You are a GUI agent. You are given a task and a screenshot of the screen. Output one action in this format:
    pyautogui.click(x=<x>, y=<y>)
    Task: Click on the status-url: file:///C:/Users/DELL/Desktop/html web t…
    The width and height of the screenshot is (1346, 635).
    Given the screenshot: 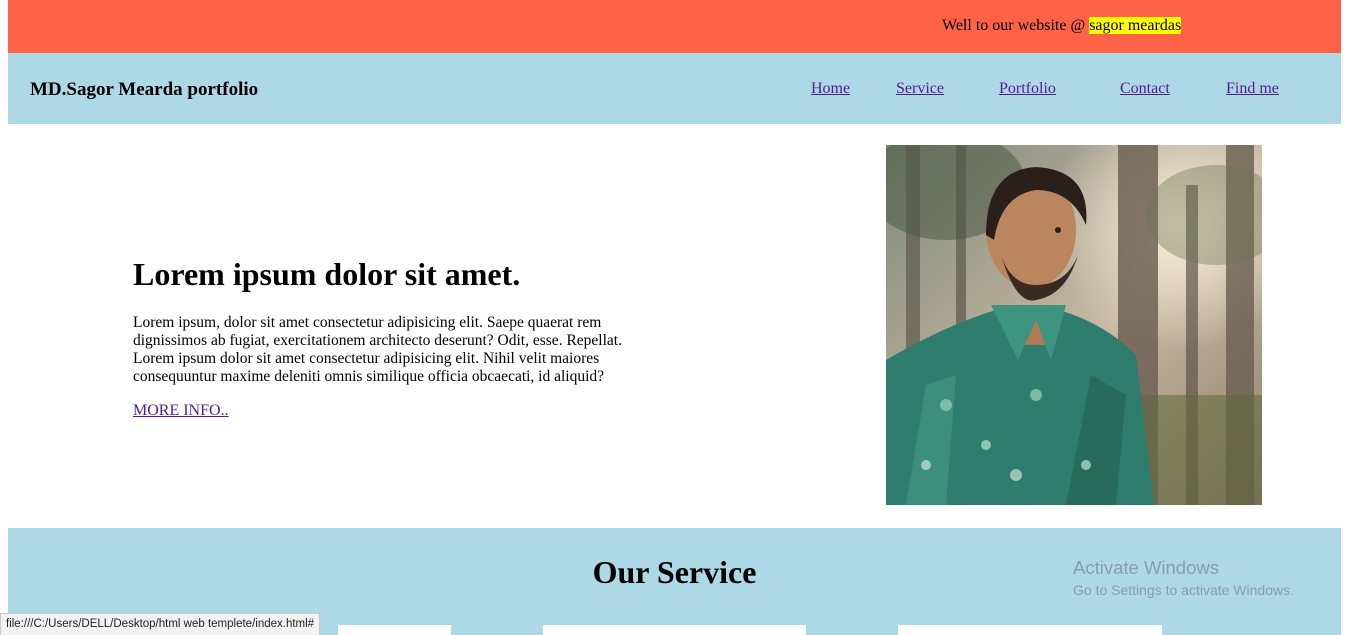 What is the action you would take?
    pyautogui.click(x=160, y=624)
    